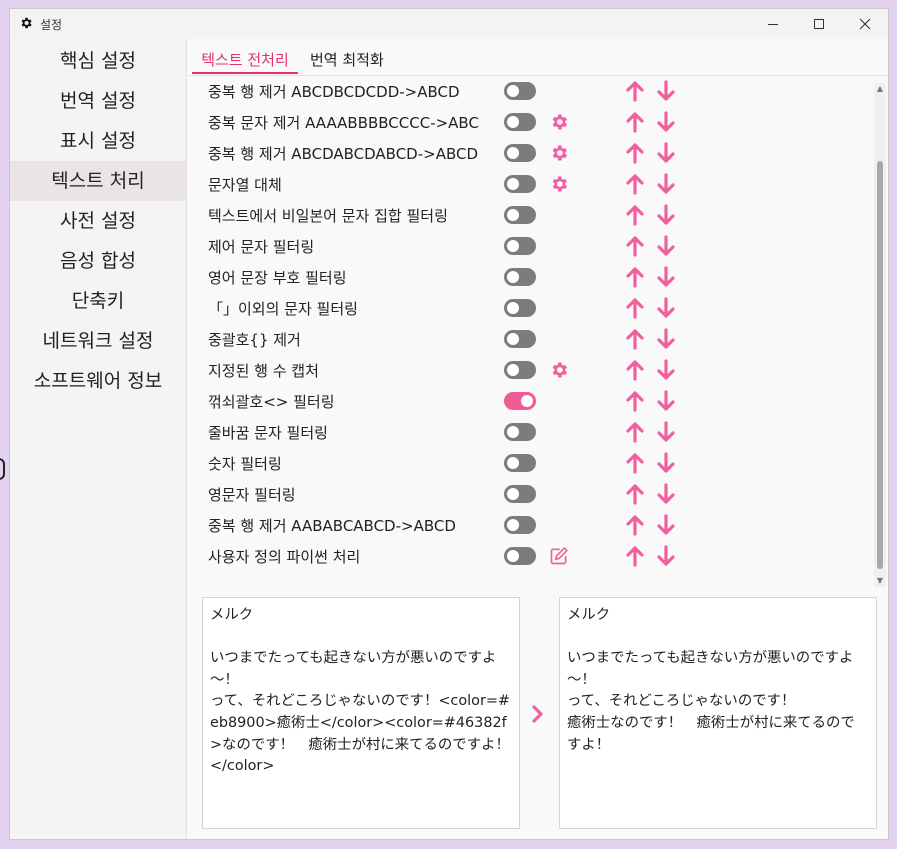  What do you see at coordinates (245, 464) in the screenshot?
I see `filter-label: 숫자 필터링` at bounding box center [245, 464].